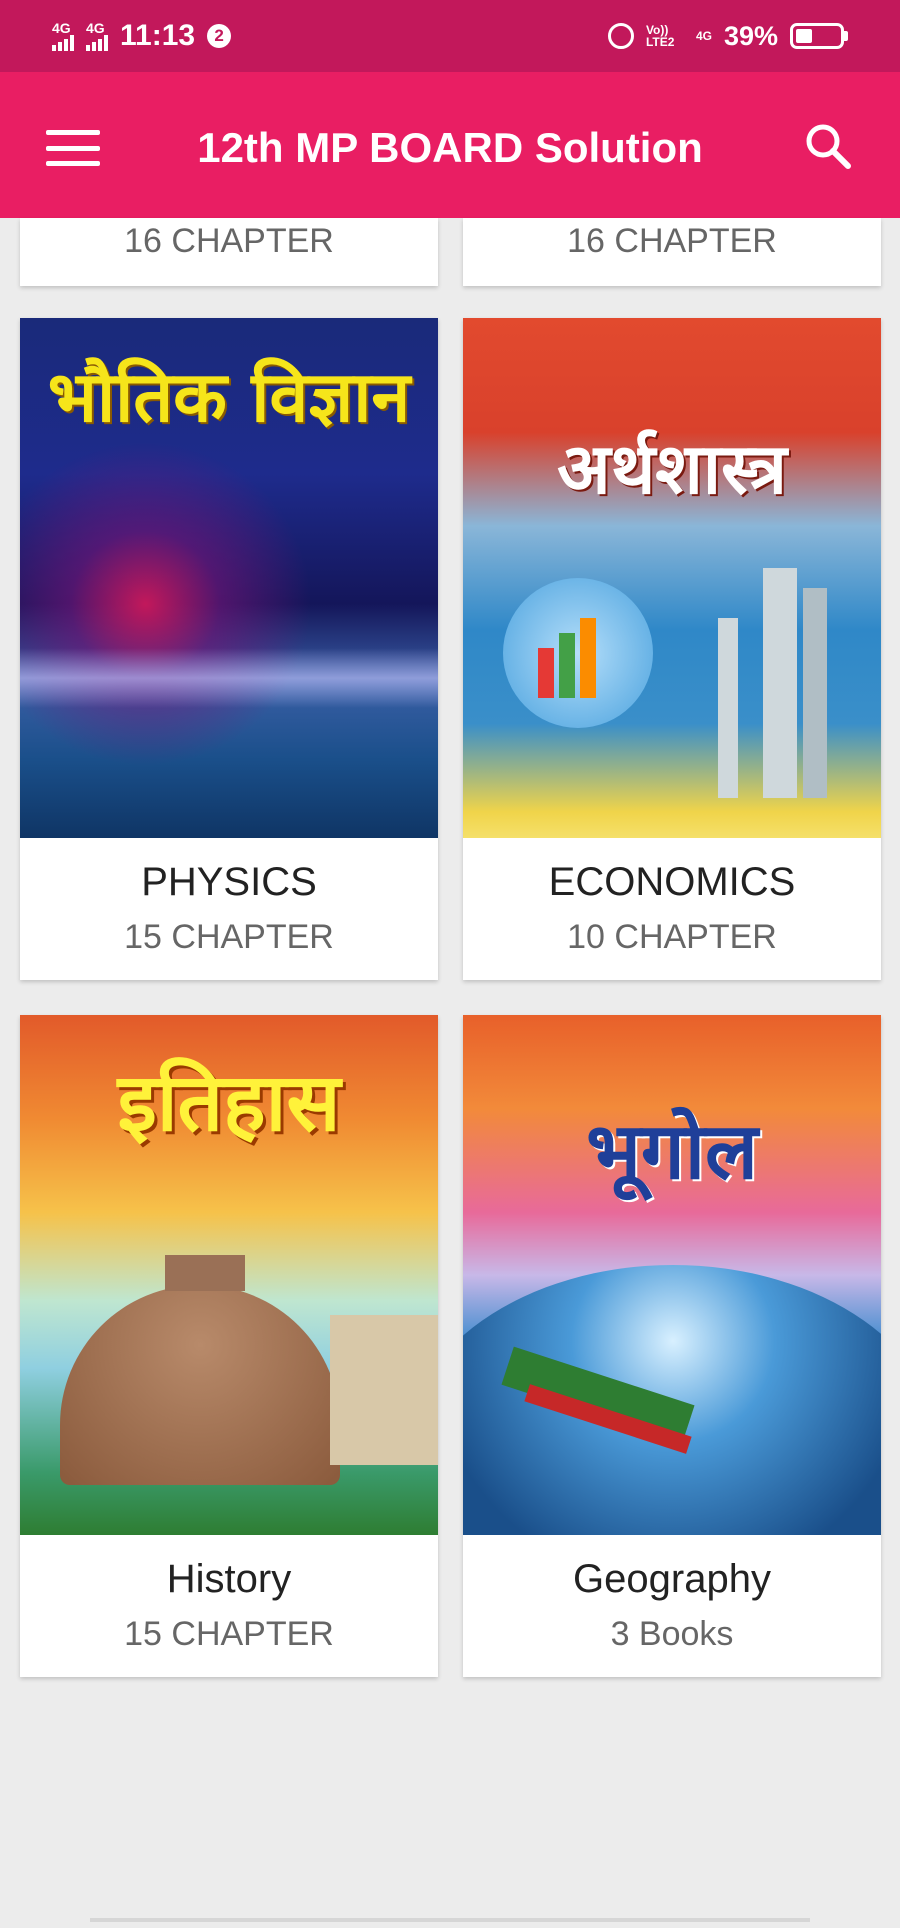  What do you see at coordinates (229, 882) in the screenshot?
I see `subject-name: PHYSICS` at bounding box center [229, 882].